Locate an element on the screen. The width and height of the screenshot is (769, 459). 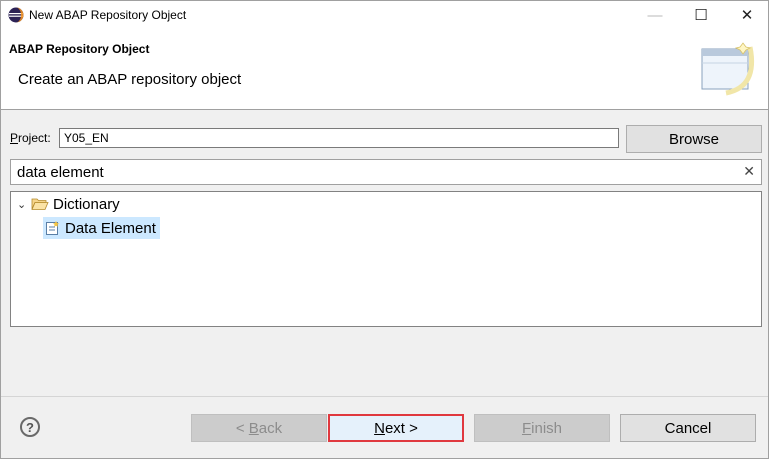
project-field is located at coordinates (339, 138).